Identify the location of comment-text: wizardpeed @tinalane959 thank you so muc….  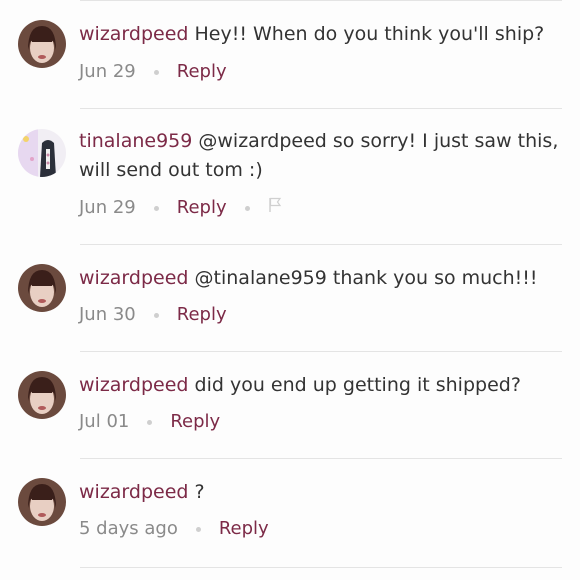
(319, 278).